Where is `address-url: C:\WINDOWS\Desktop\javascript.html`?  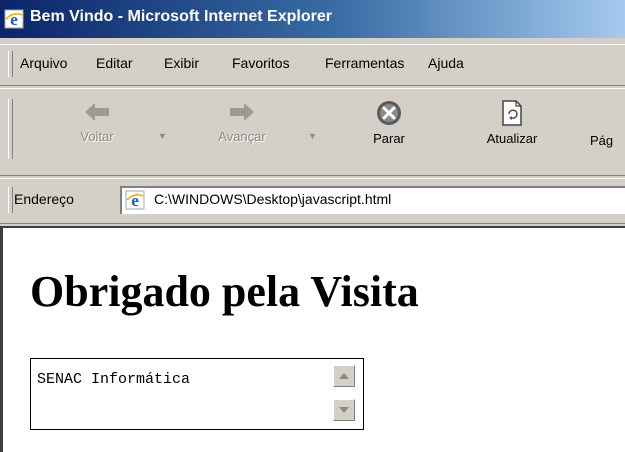
address-url: C:\WINDOWS\Desktop\javascript.html is located at coordinates (273, 199).